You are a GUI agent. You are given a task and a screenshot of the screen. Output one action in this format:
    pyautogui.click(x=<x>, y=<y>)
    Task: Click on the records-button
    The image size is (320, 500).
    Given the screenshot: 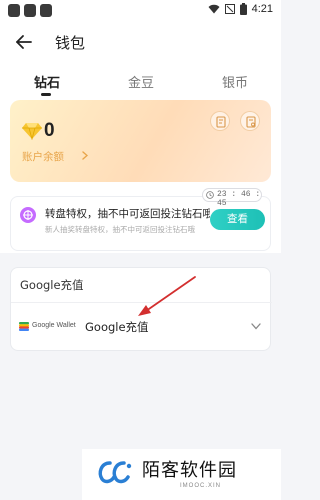 What is the action you would take?
    pyautogui.click(x=220, y=121)
    